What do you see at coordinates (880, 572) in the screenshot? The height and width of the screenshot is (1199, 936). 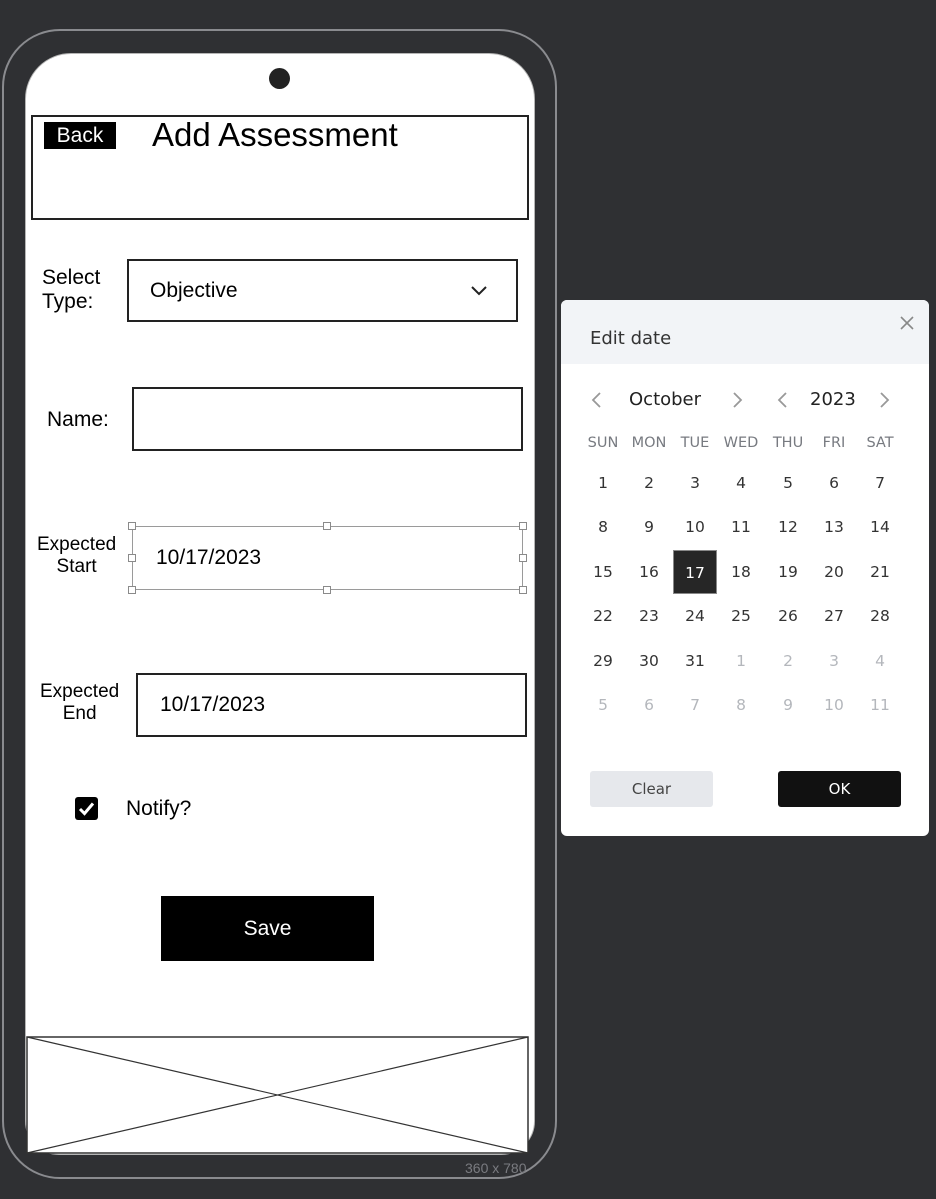 I see `calendar-day: 21` at bounding box center [880, 572].